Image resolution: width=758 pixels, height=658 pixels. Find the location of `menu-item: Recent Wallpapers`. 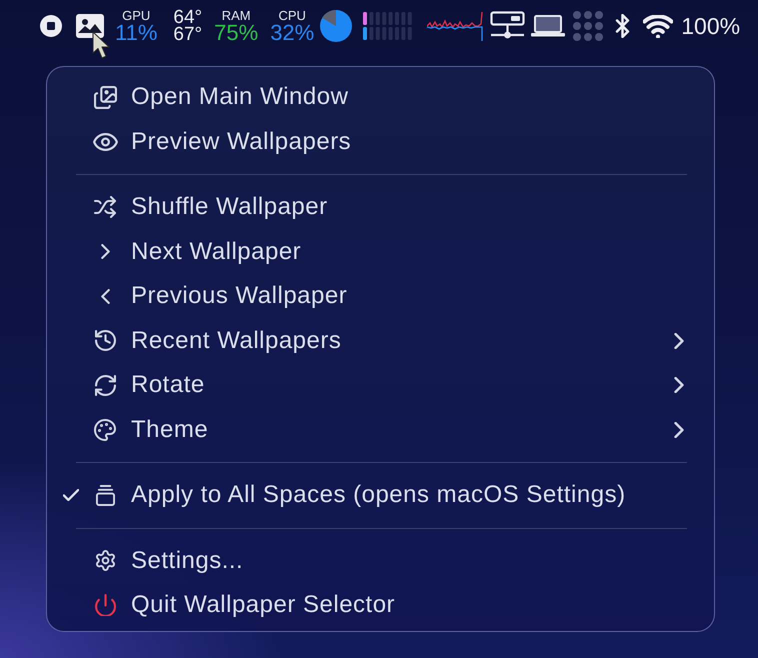

menu-item: Recent Wallpapers is located at coordinates (380, 340).